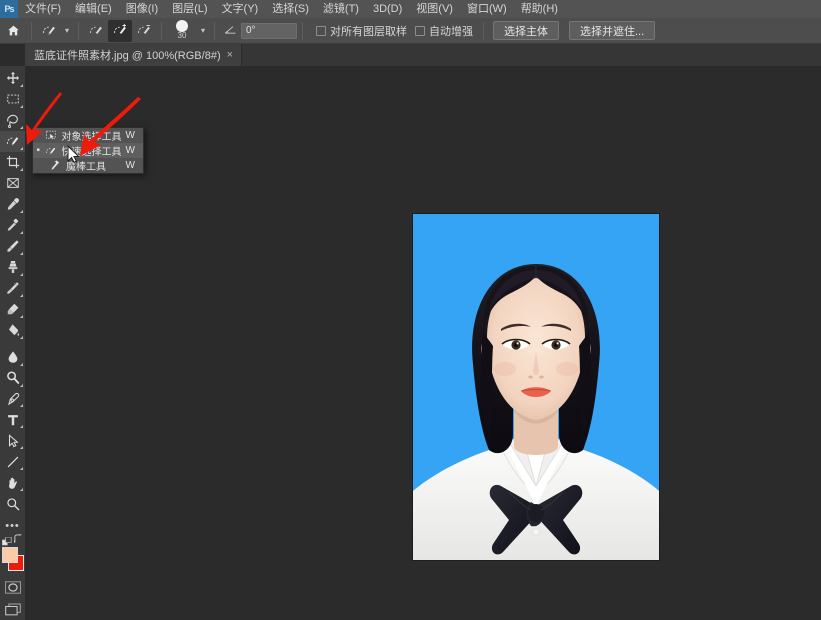 The width and height of the screenshot is (821, 620). Describe the element at coordinates (12, 120) in the screenshot. I see `lasso-tool` at that location.